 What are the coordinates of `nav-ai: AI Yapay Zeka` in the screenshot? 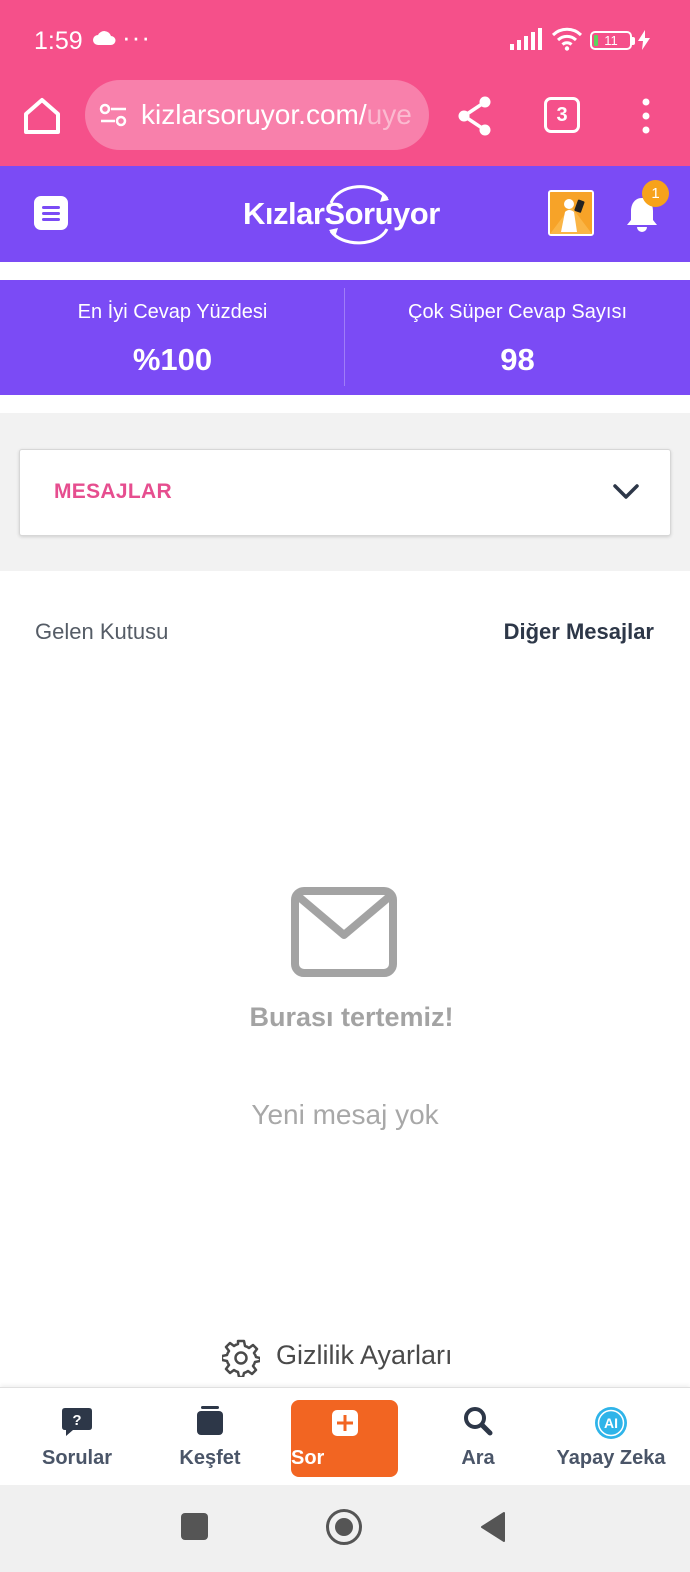 It's located at (611, 1437).